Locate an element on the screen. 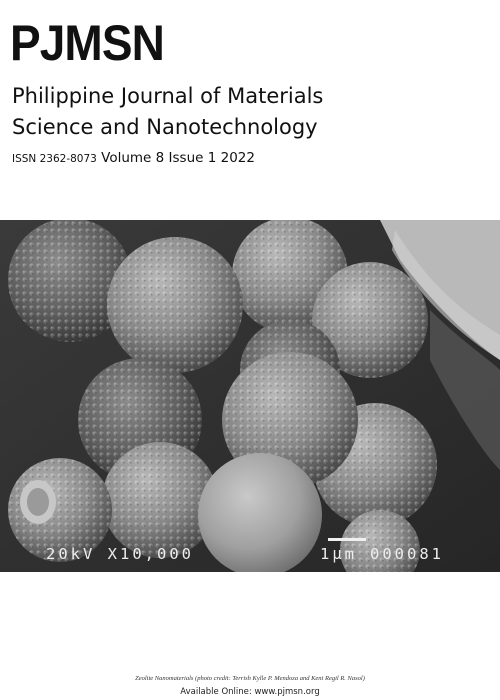 This screenshot has width=500, height=700. journal-title-line-1: Philippine Journal of Materials is located at coordinates (168, 96).